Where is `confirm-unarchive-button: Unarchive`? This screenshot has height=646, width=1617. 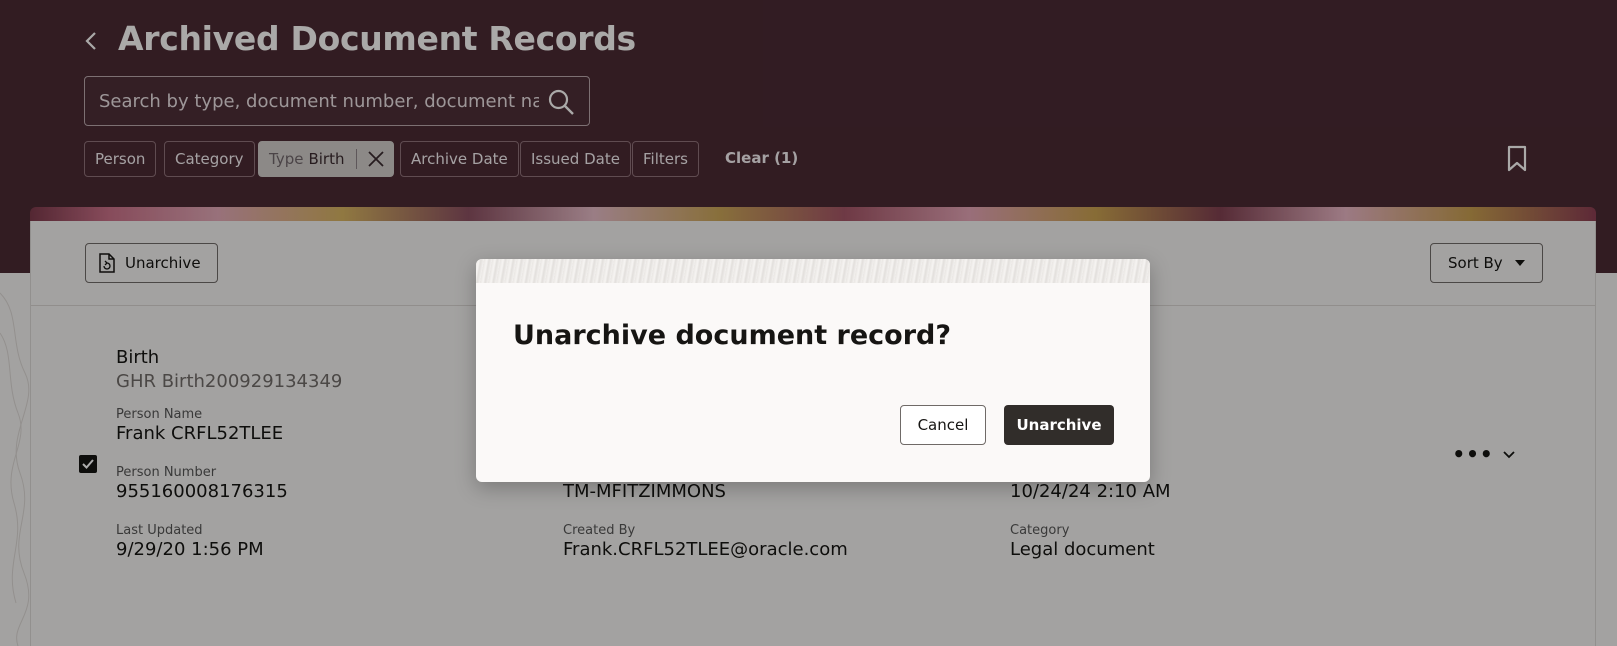
confirm-unarchive-button: Unarchive is located at coordinates (1059, 425).